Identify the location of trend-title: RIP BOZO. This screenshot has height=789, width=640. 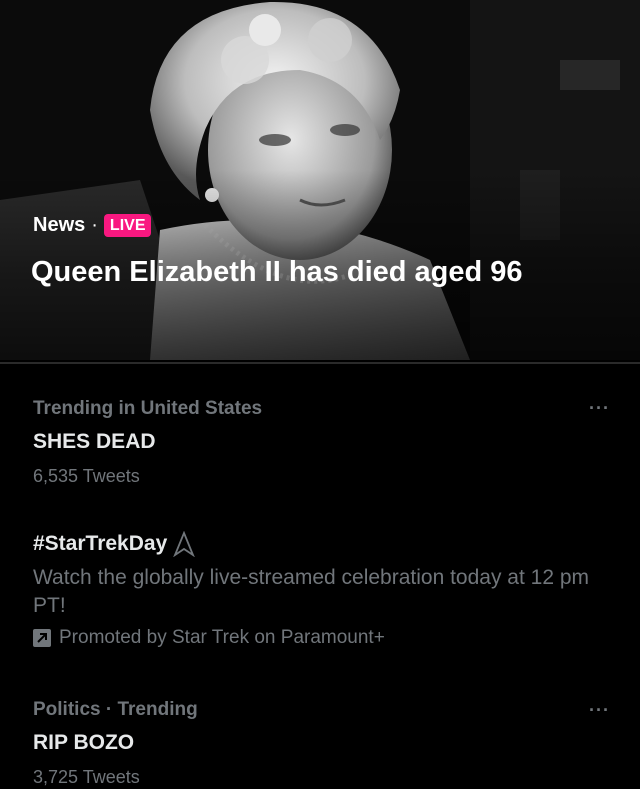
(84, 742).